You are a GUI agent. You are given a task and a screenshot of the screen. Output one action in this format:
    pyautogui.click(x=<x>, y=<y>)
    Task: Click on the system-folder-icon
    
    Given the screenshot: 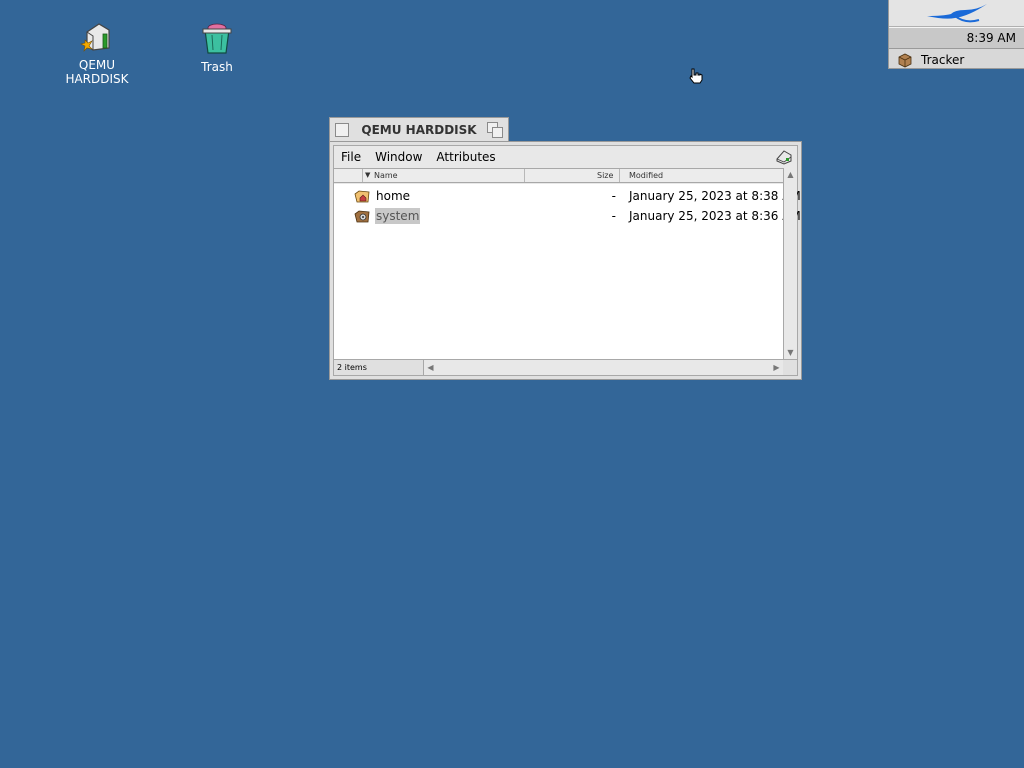 What is the action you would take?
    pyautogui.click(x=362, y=216)
    